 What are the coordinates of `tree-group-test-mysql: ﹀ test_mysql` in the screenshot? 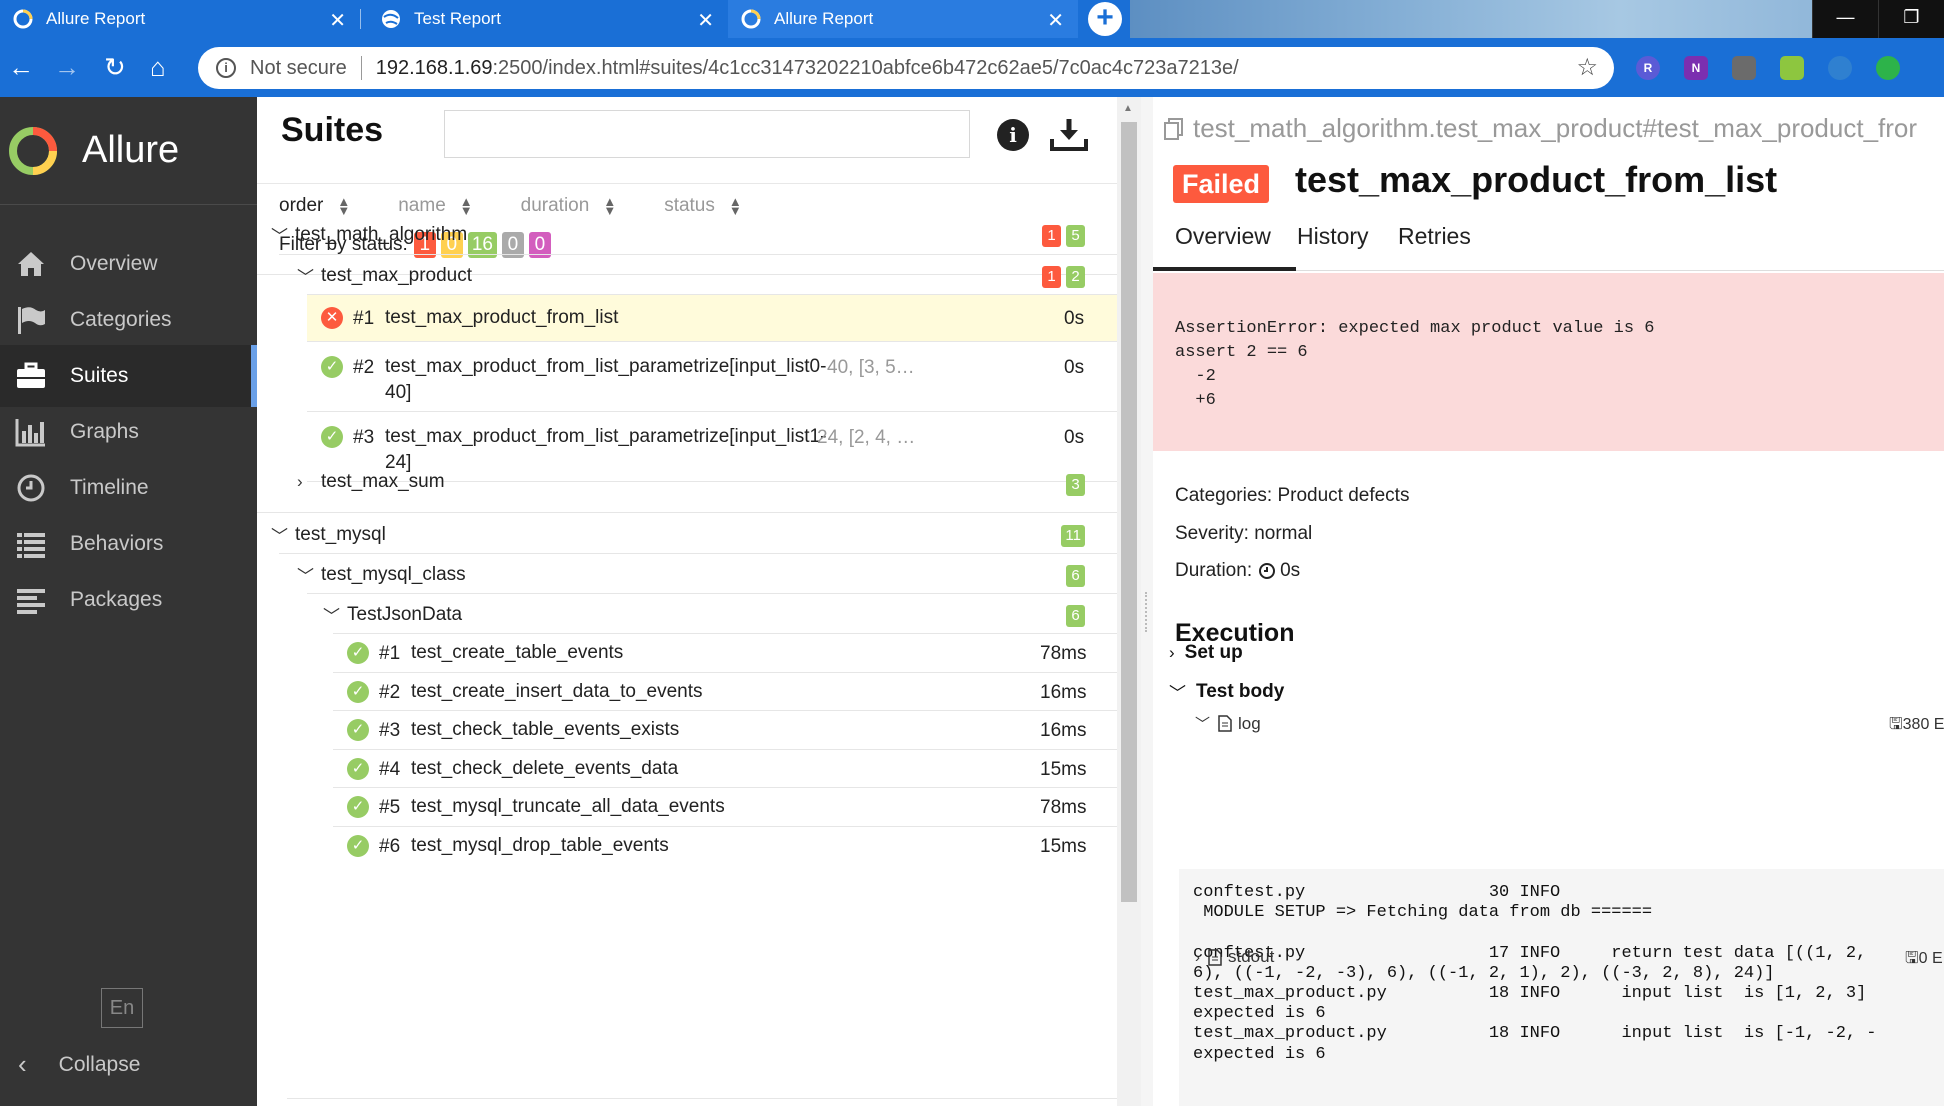 It's located at (328, 534).